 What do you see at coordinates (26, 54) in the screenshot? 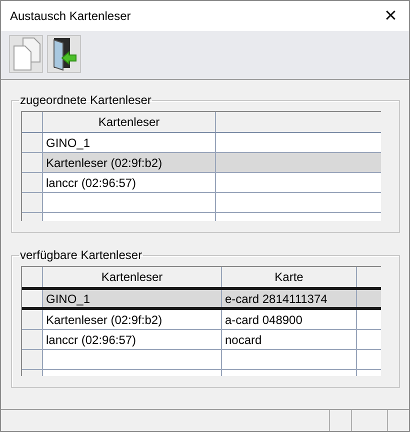
I see `documents-icon` at bounding box center [26, 54].